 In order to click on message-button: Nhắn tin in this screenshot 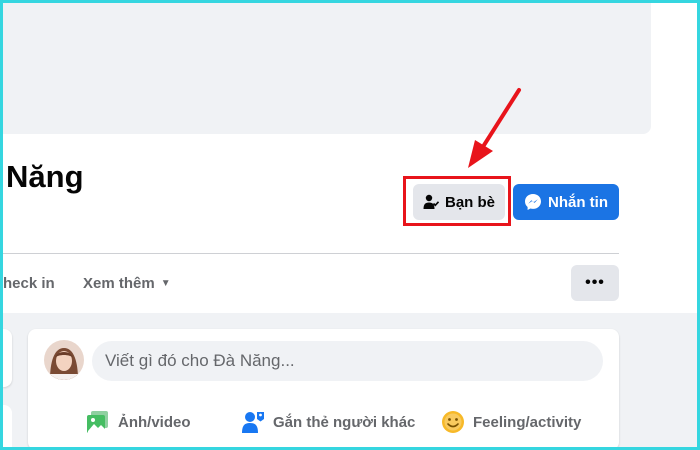, I will do `click(566, 202)`.